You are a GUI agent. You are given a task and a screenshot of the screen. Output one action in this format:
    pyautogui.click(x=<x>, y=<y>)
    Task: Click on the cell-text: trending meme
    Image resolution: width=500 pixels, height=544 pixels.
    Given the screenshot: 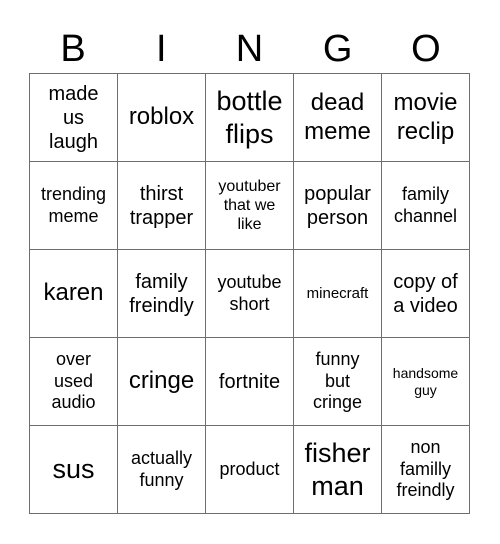 What is the action you would take?
    pyautogui.click(x=73, y=204)
    